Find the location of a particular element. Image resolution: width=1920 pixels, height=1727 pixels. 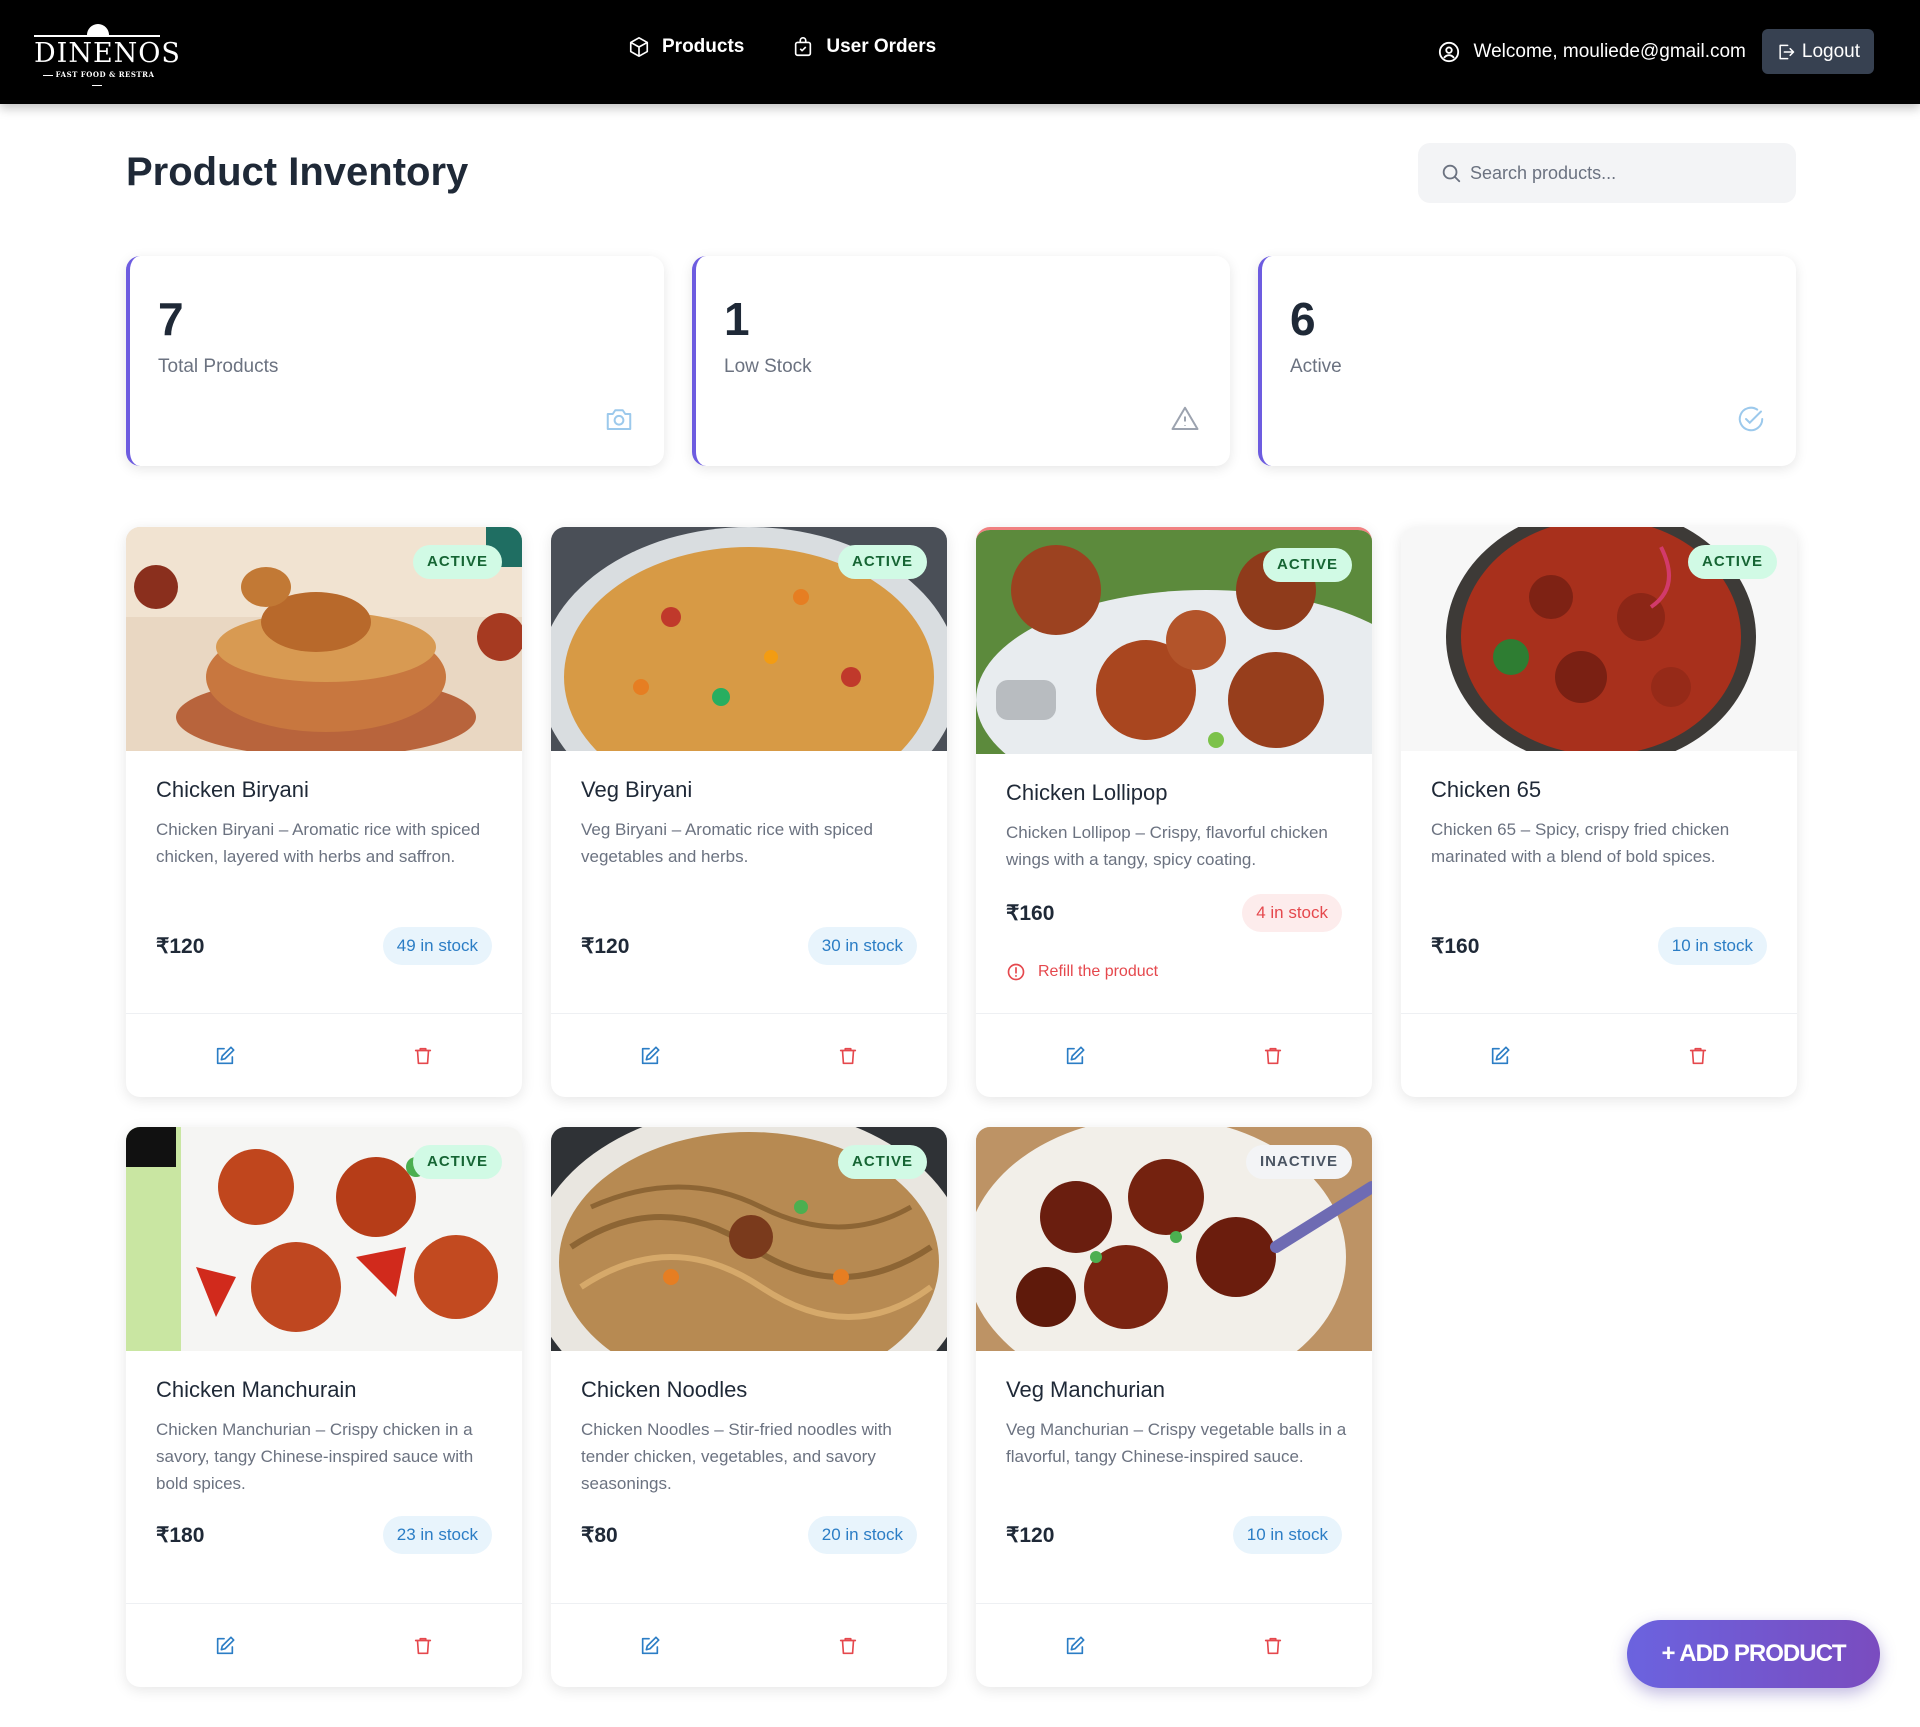

welcome-text: Welcome, mouliede@gmail.com is located at coordinates (1609, 51).